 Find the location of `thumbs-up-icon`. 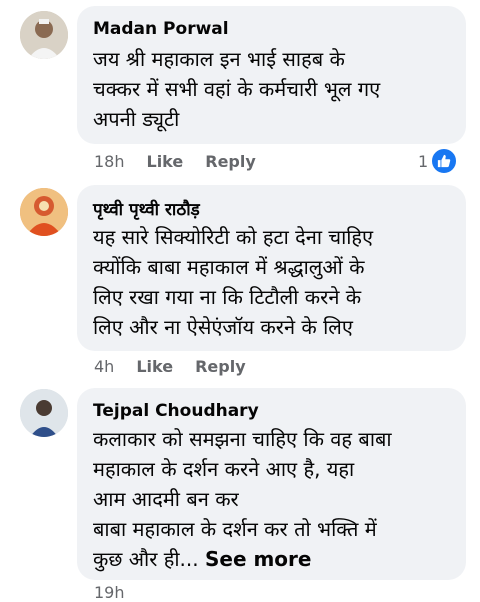

thumbs-up-icon is located at coordinates (444, 161).